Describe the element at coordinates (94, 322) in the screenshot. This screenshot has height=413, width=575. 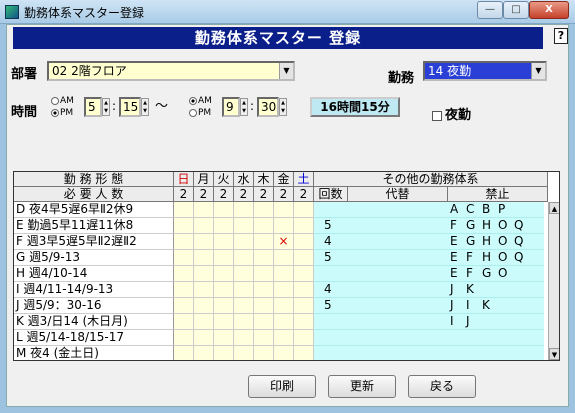
I see `shift-name: K 週3/日14 (木日月)` at that location.